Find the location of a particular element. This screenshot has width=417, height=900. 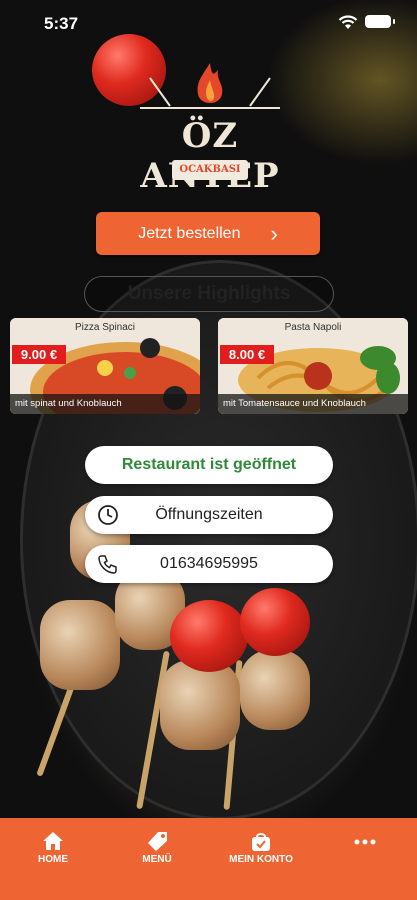

highlights-title: Unsere Highlights is located at coordinates (209, 294).